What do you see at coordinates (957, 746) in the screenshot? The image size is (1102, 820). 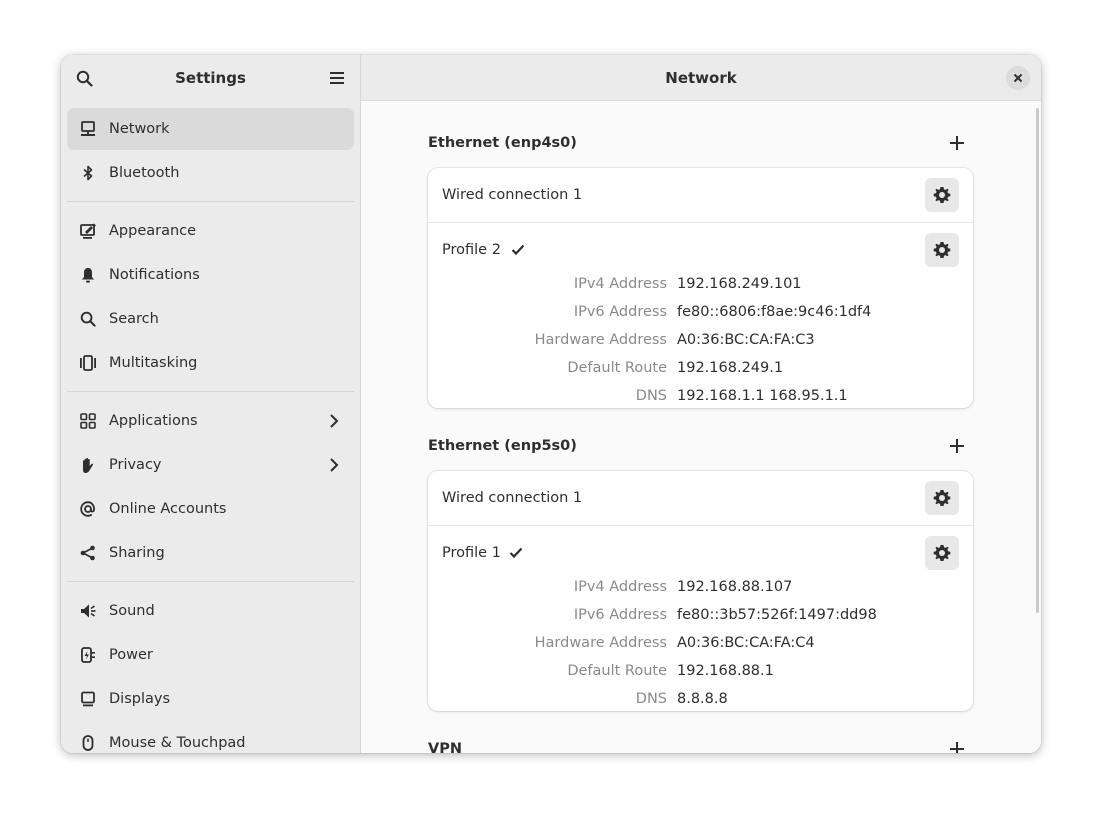 I see `add-vpn-button` at bounding box center [957, 746].